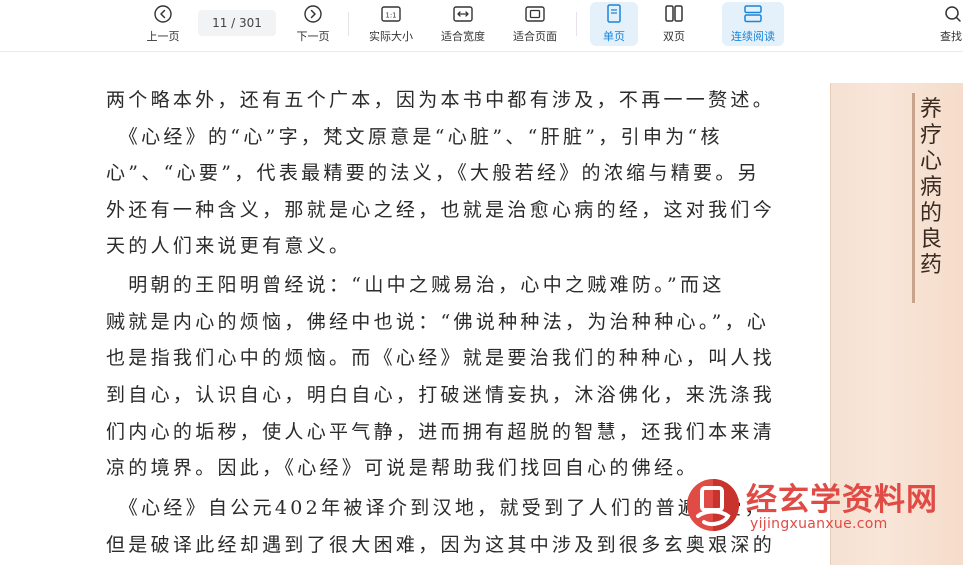 Image resolution: width=963 pixels, height=565 pixels. What do you see at coordinates (713, 505) in the screenshot?
I see `watermark-logo-icon` at bounding box center [713, 505].